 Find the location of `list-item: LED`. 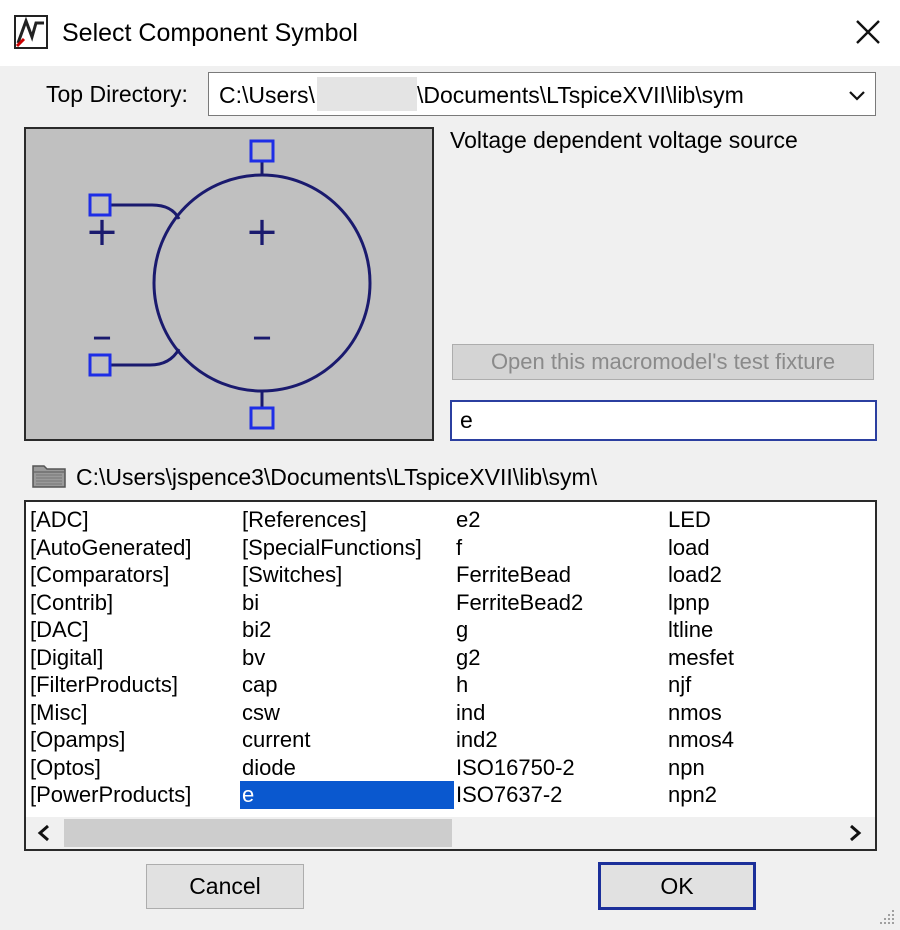

list-item: LED is located at coordinates (766, 520).